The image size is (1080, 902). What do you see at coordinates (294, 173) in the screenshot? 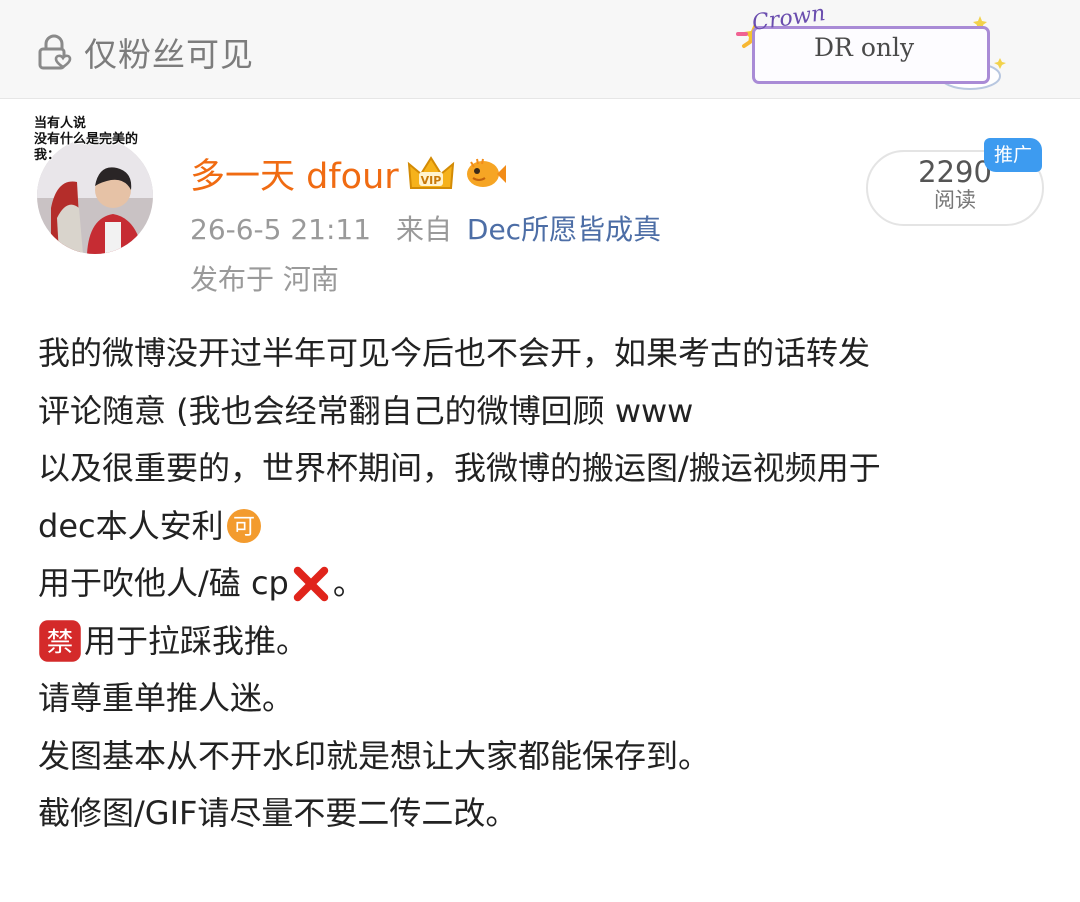
I see `author-name-text: 多一天 dfour` at bounding box center [294, 173].